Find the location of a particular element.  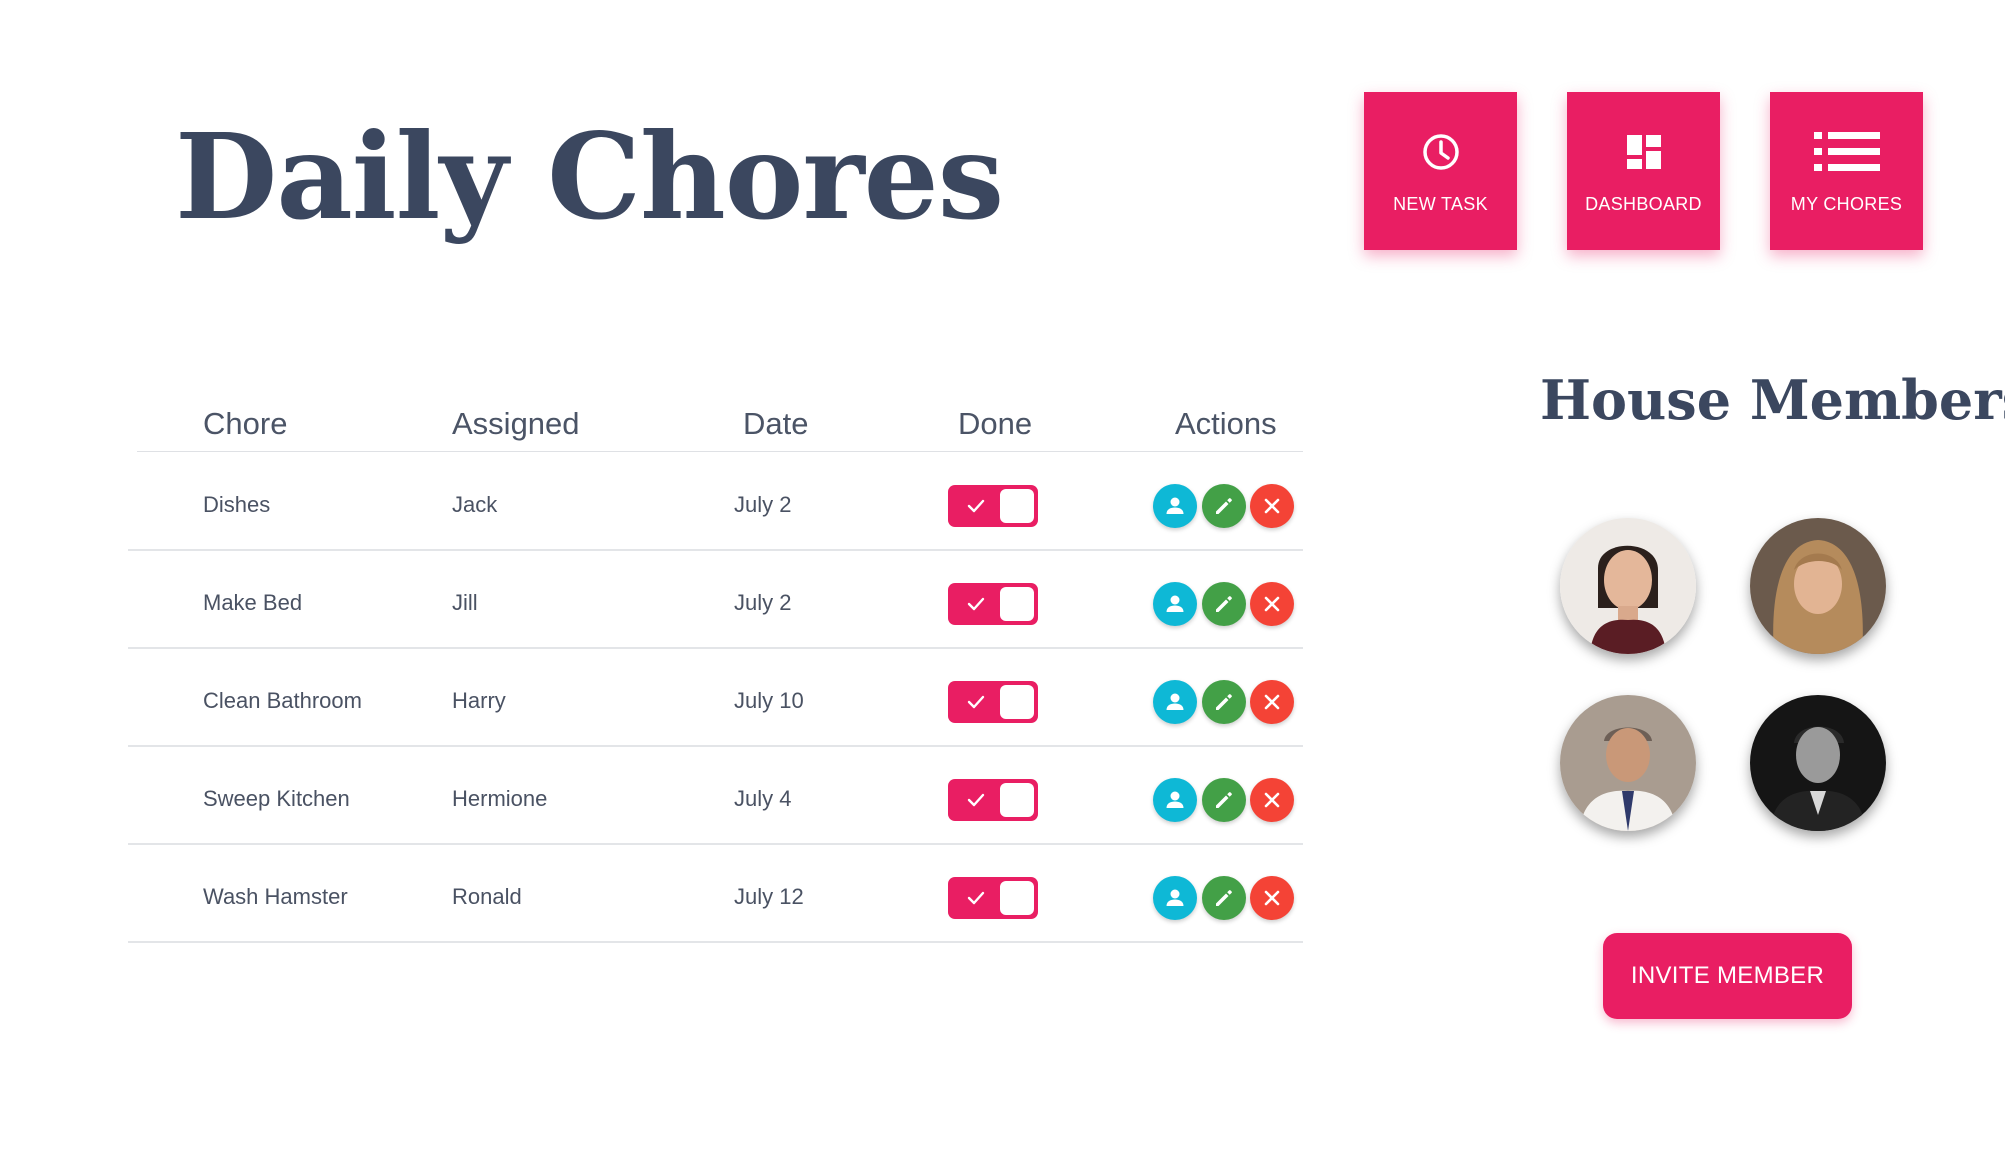

dashboard-button: DASHBOARD is located at coordinates (1643, 171).